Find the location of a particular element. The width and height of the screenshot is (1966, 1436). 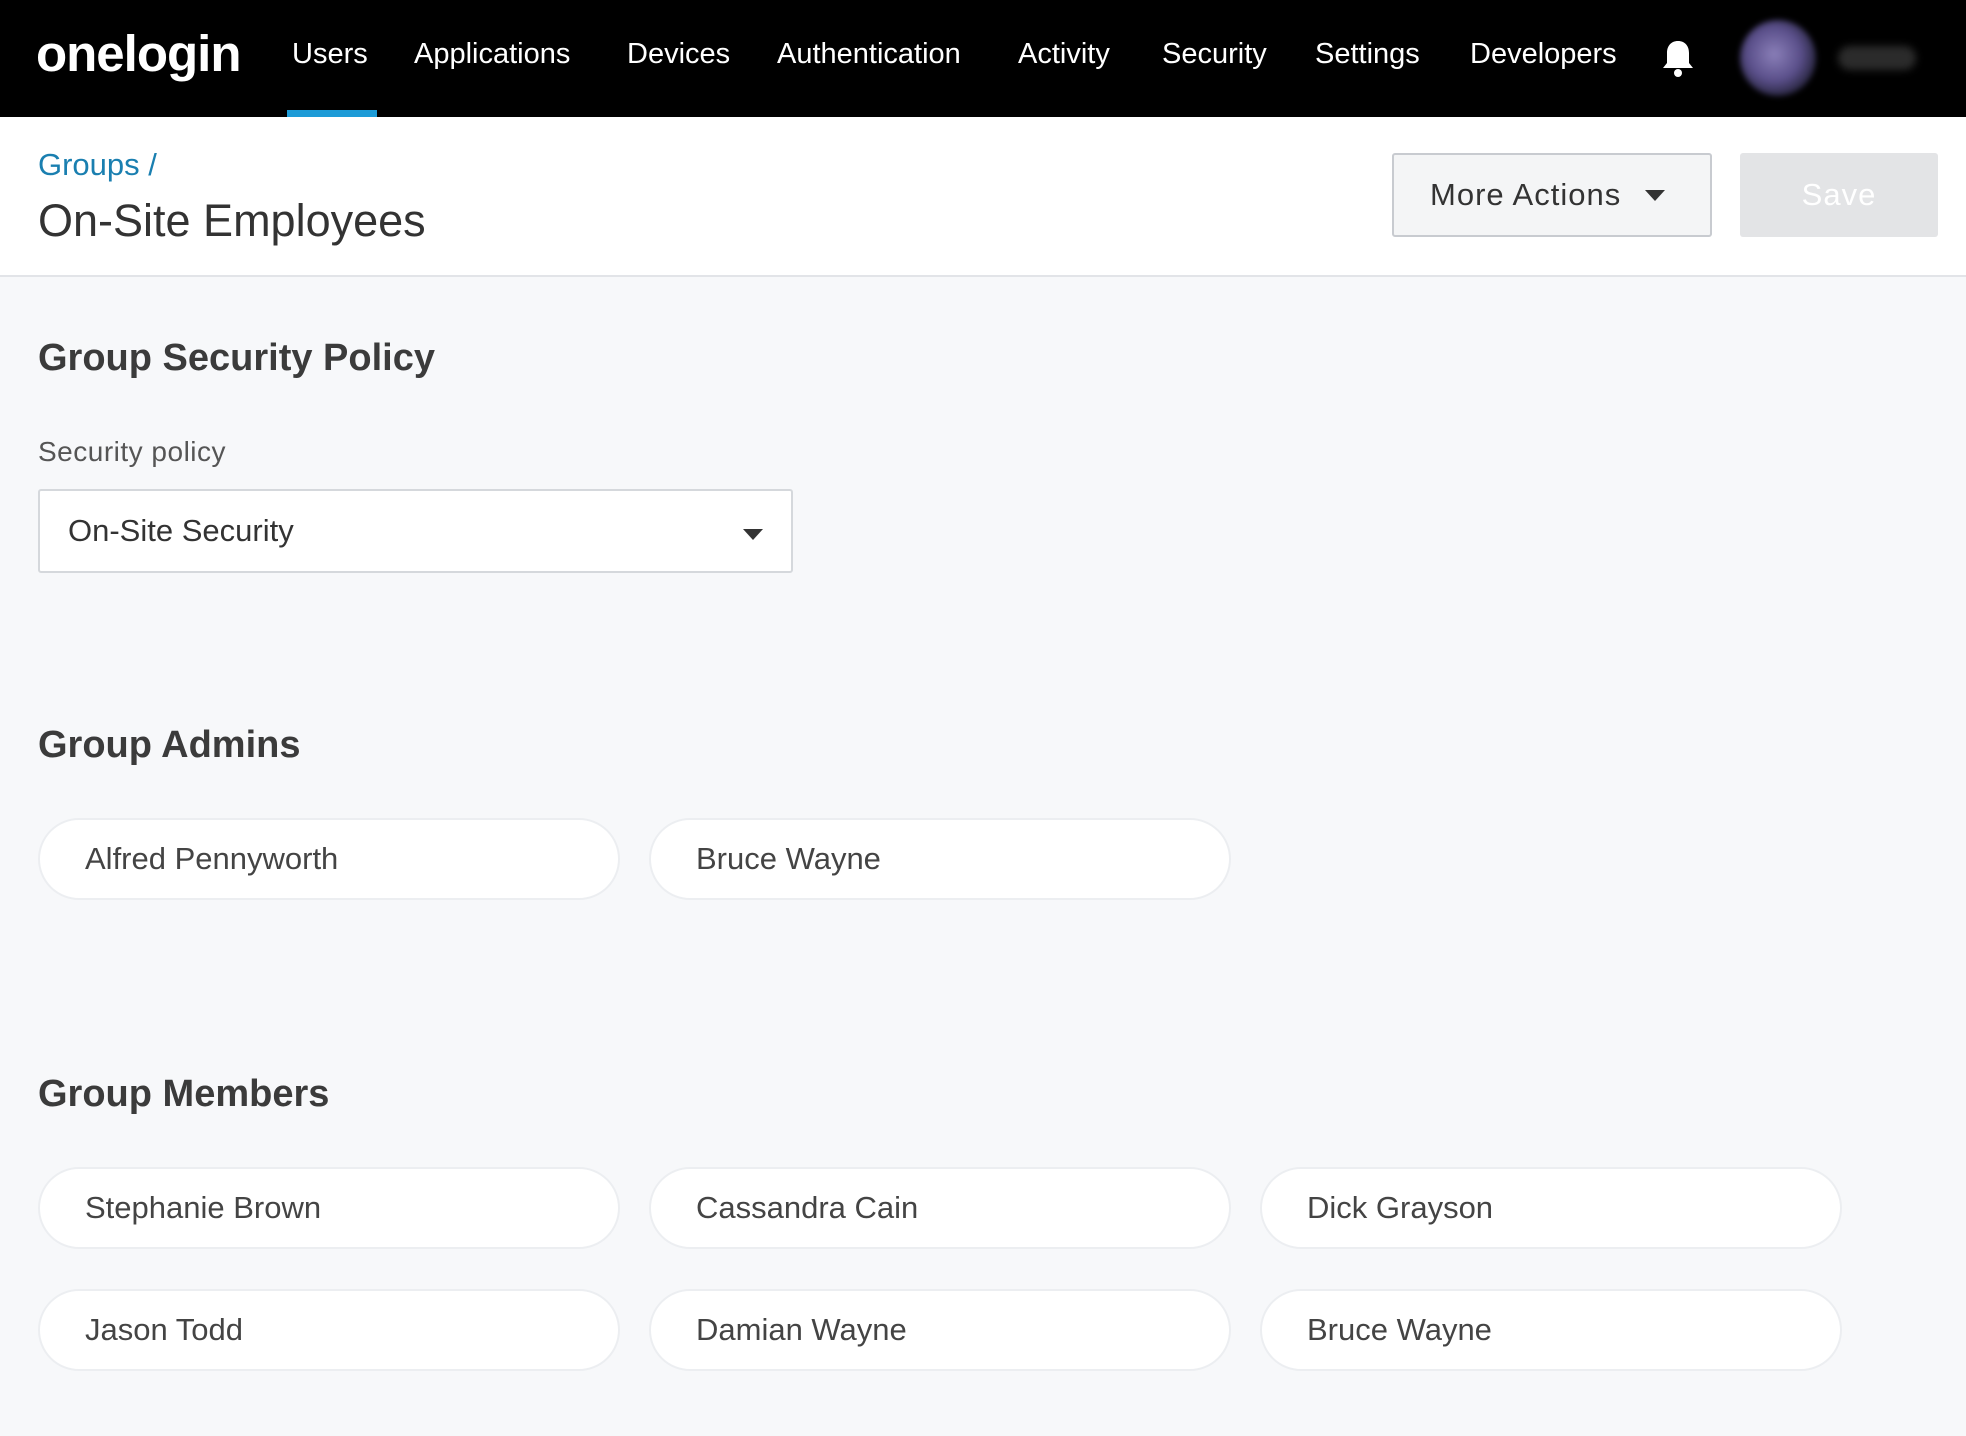

member-chip: Stephanie Brown is located at coordinates (329, 1208).